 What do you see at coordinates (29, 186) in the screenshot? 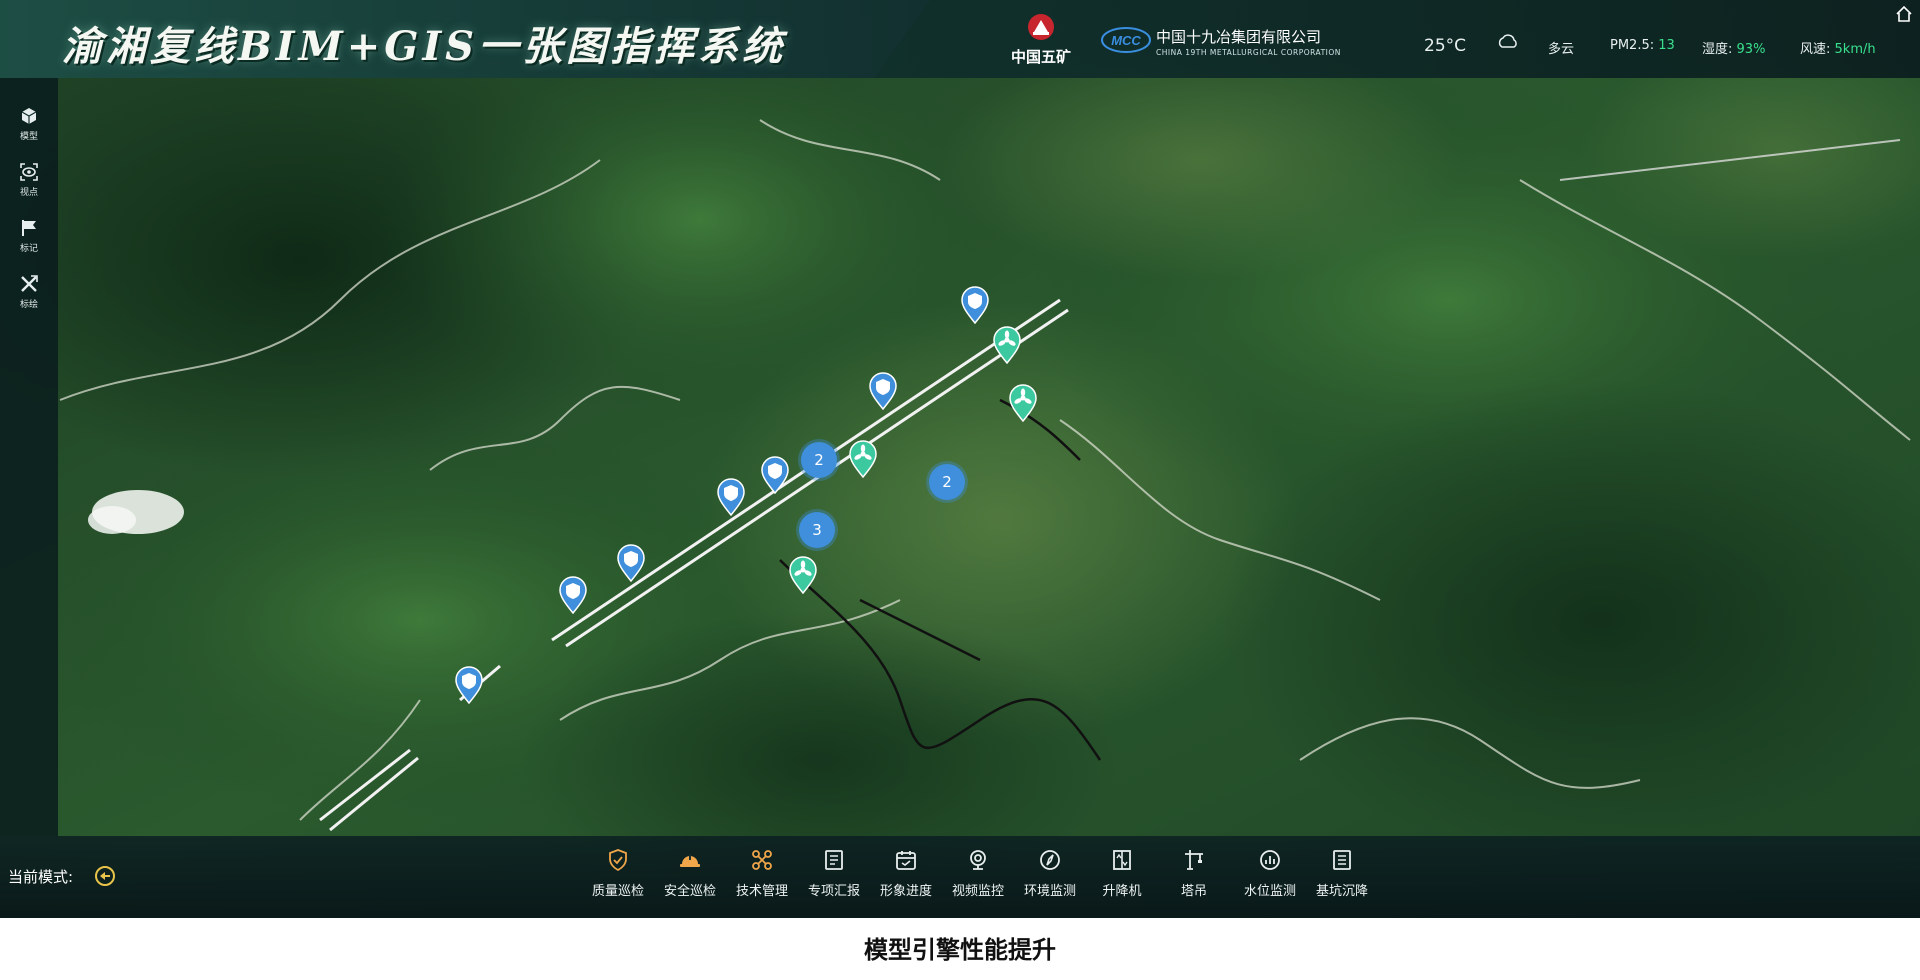
I see `tool-viewpoint: 视点` at bounding box center [29, 186].